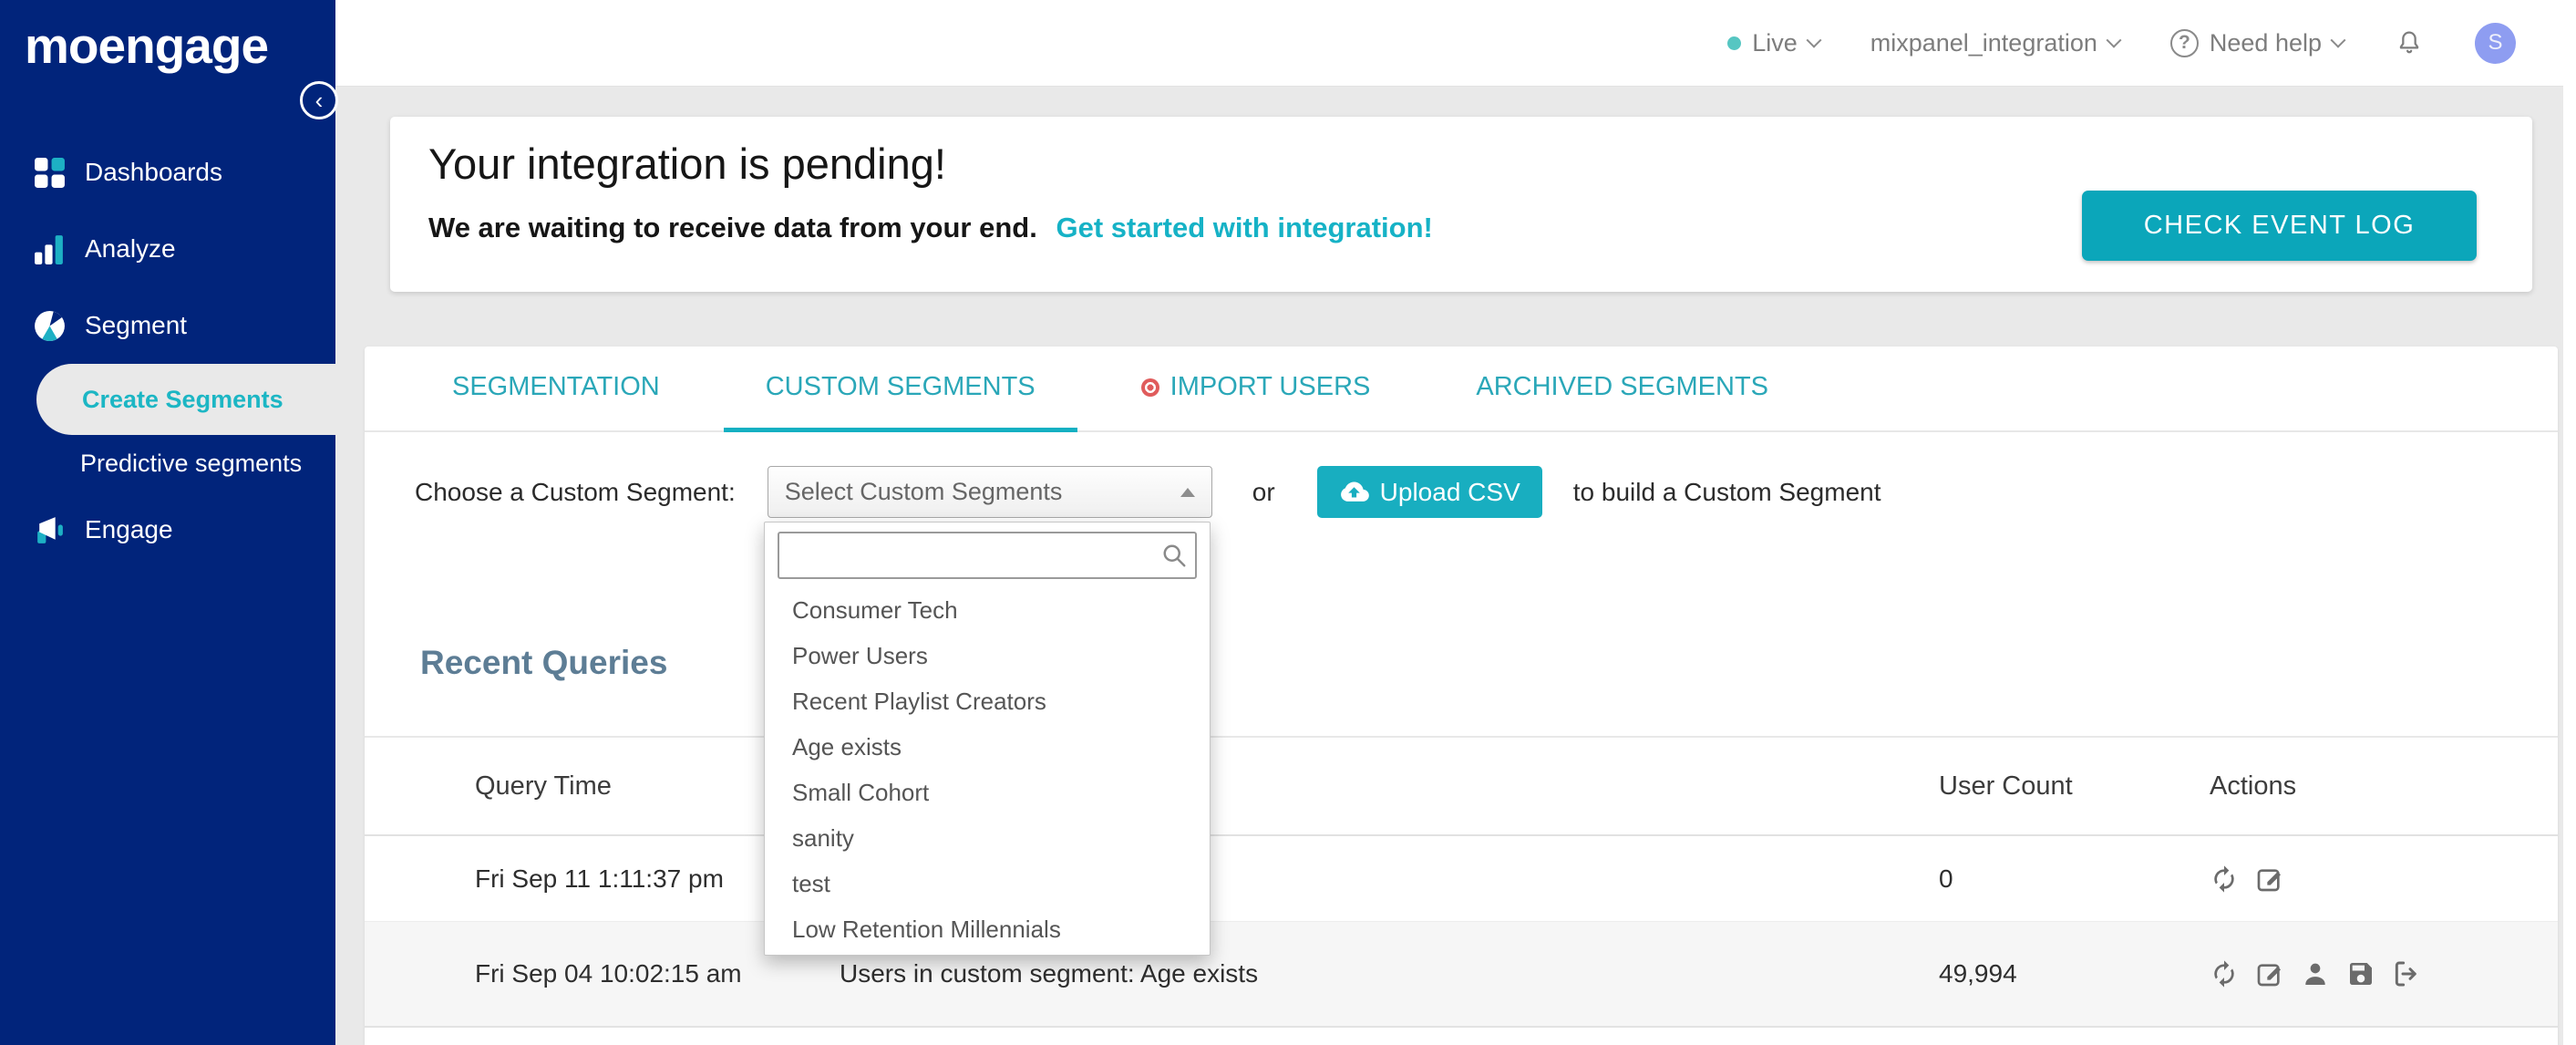 The height and width of the screenshot is (1045, 2576). Describe the element at coordinates (2406, 973) in the screenshot. I see `export-icon` at that location.